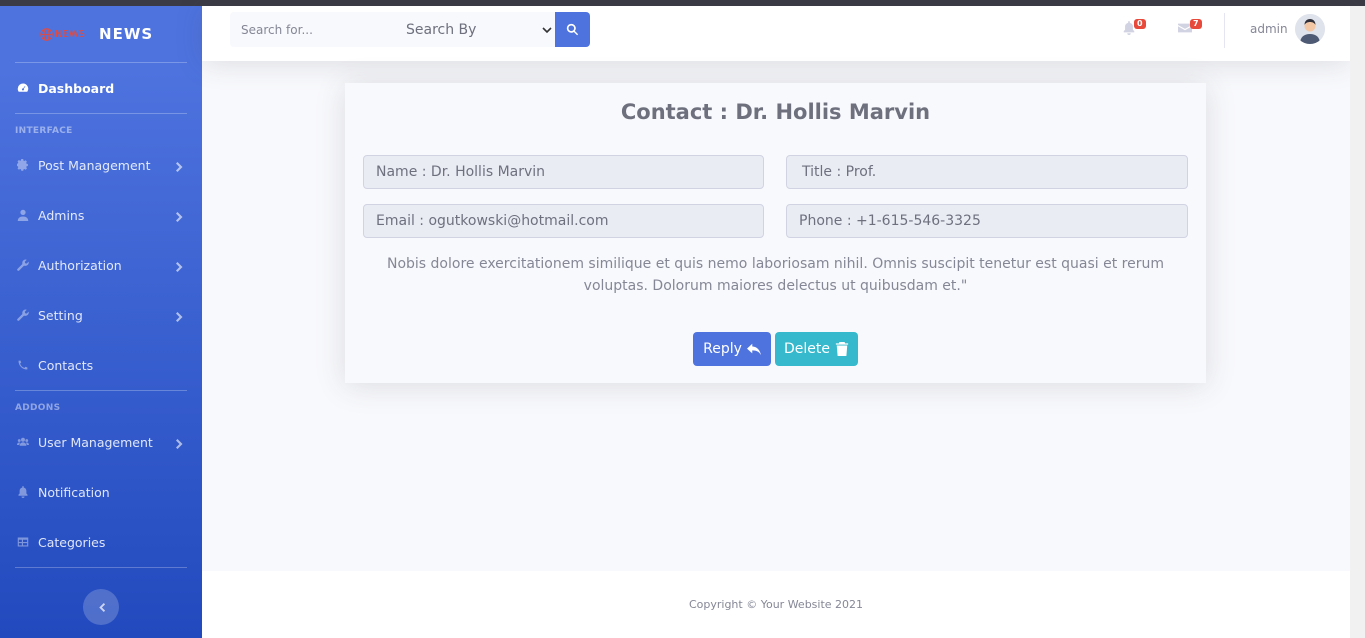  I want to click on sidebar-item-contacts: Contacts, so click(101, 365).